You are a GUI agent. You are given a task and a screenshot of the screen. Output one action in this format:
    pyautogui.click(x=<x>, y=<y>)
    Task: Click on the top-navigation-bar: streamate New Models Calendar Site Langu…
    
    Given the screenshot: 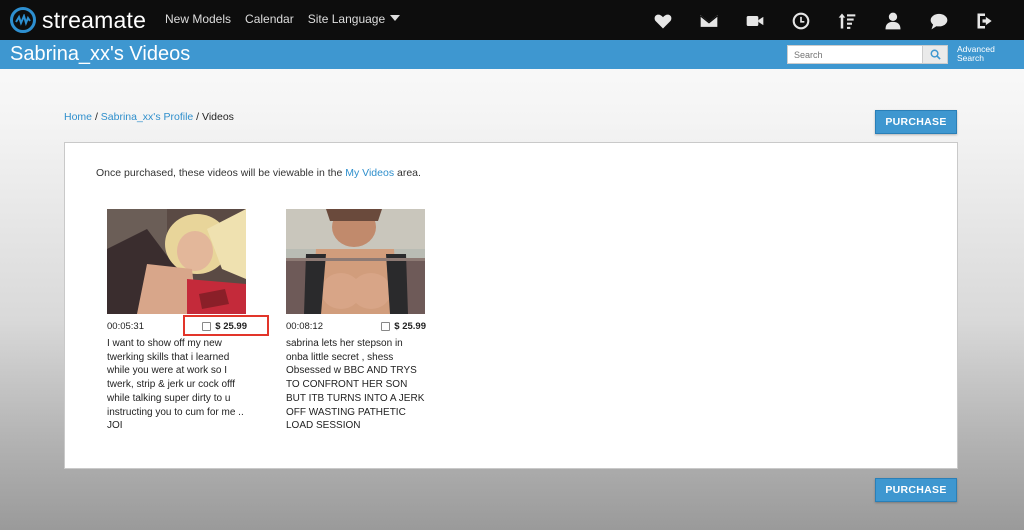 What is the action you would take?
    pyautogui.click(x=512, y=20)
    